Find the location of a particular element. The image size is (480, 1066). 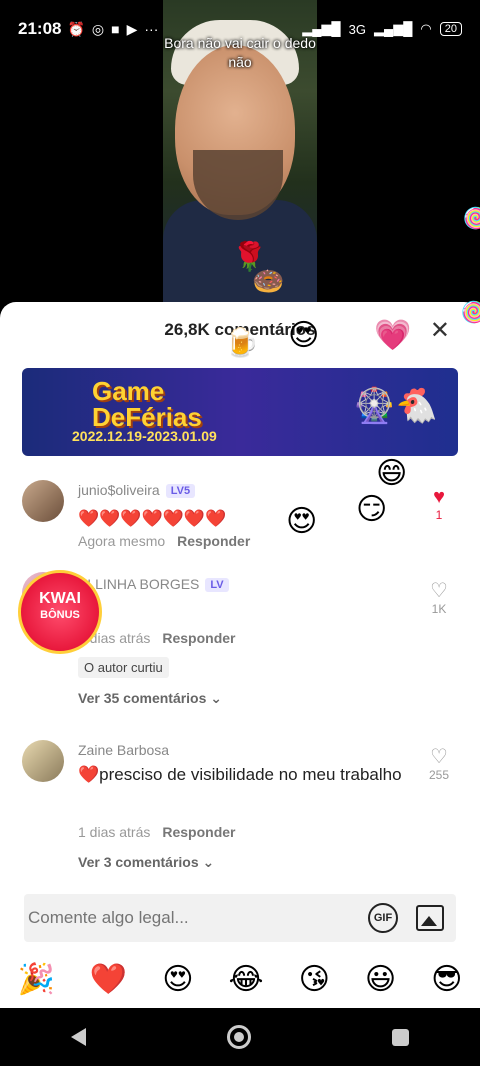

banner-title: Game DeFérias is located at coordinates (147, 404).